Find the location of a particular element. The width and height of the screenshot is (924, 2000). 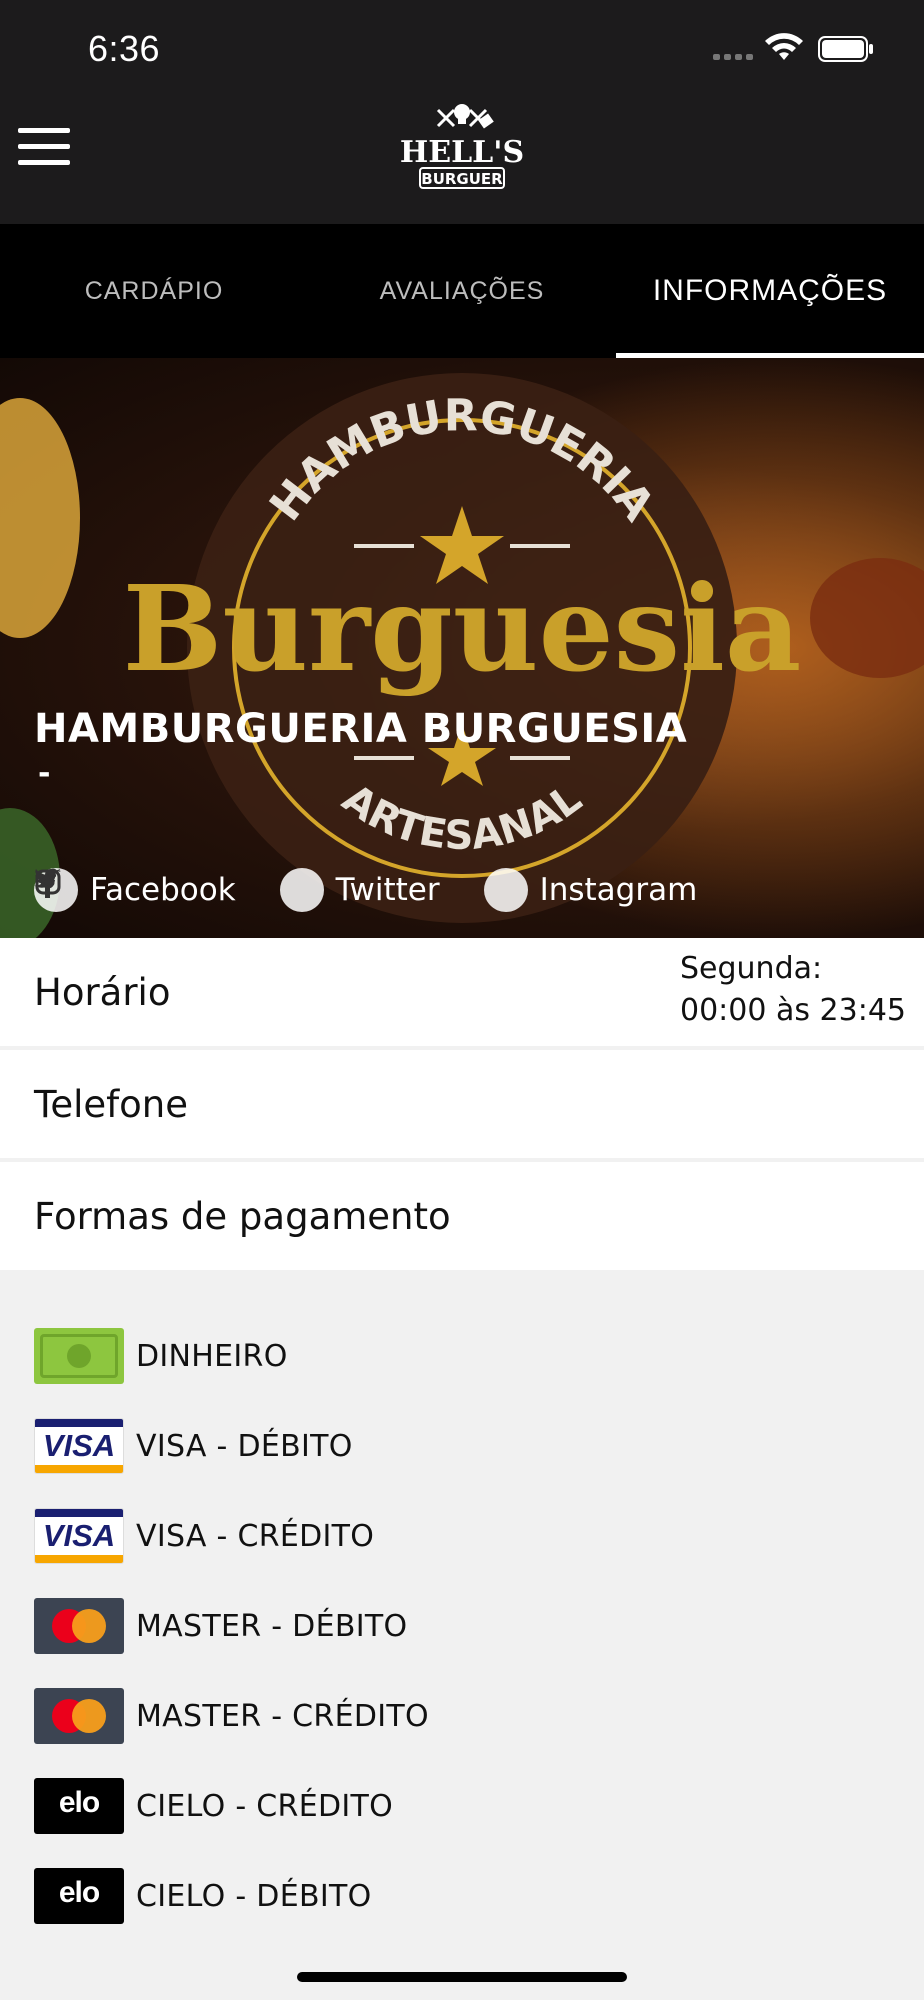

schedule-hours: 00:00 às 23:45 is located at coordinates (793, 1010).